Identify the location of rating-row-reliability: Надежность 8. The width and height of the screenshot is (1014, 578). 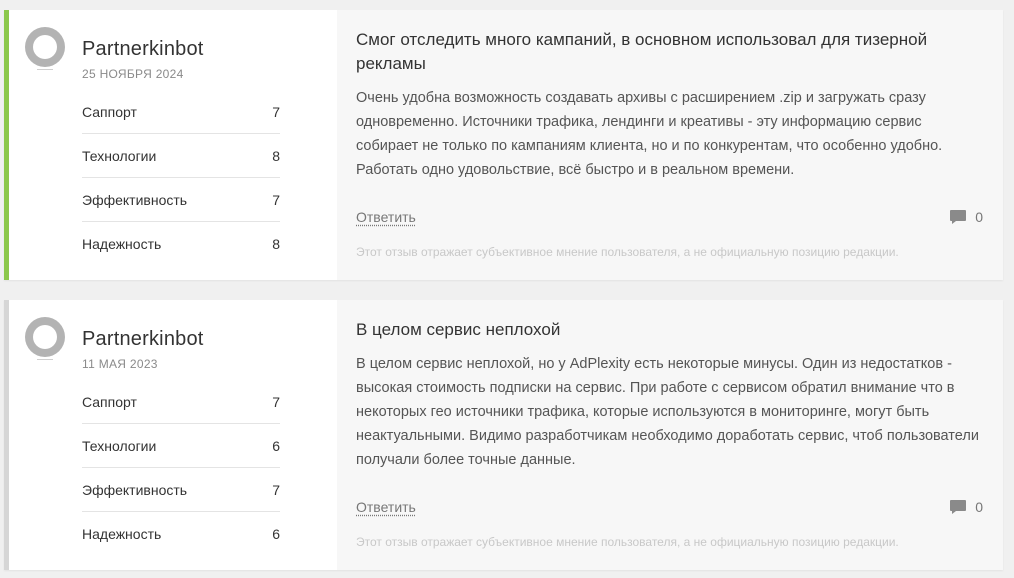
(181, 243).